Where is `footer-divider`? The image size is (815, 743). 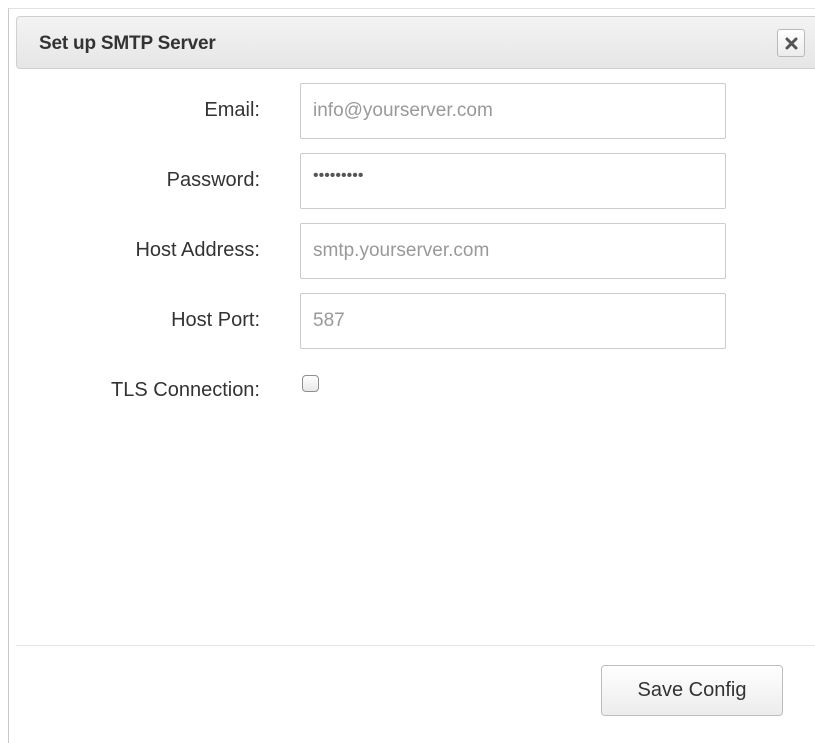
footer-divider is located at coordinates (415, 645).